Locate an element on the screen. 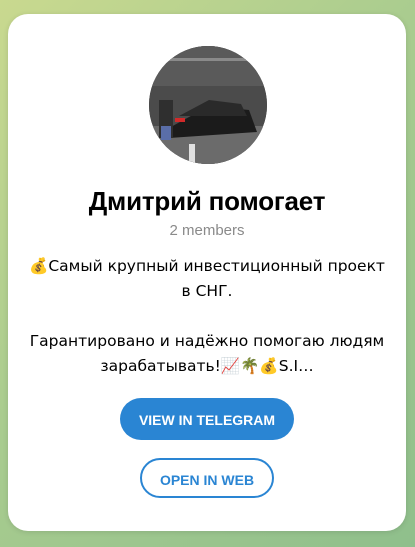 The image size is (415, 547). open-in-web-button: OPEN IN WEB is located at coordinates (207, 478).